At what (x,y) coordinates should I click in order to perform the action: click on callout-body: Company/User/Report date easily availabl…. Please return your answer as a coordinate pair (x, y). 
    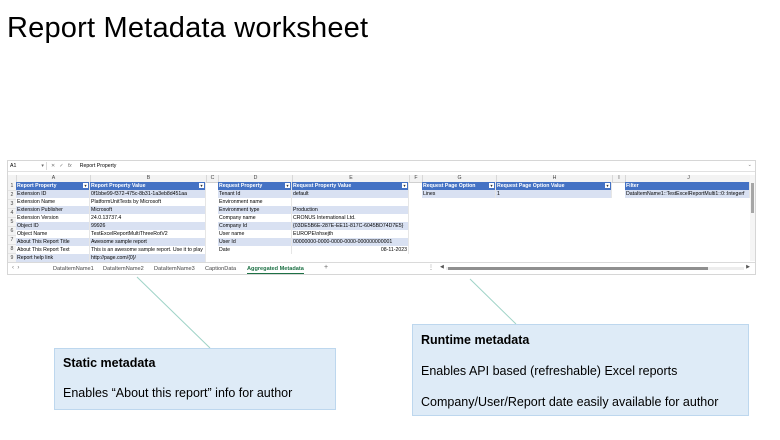
    Looking at the image, I should click on (570, 402).